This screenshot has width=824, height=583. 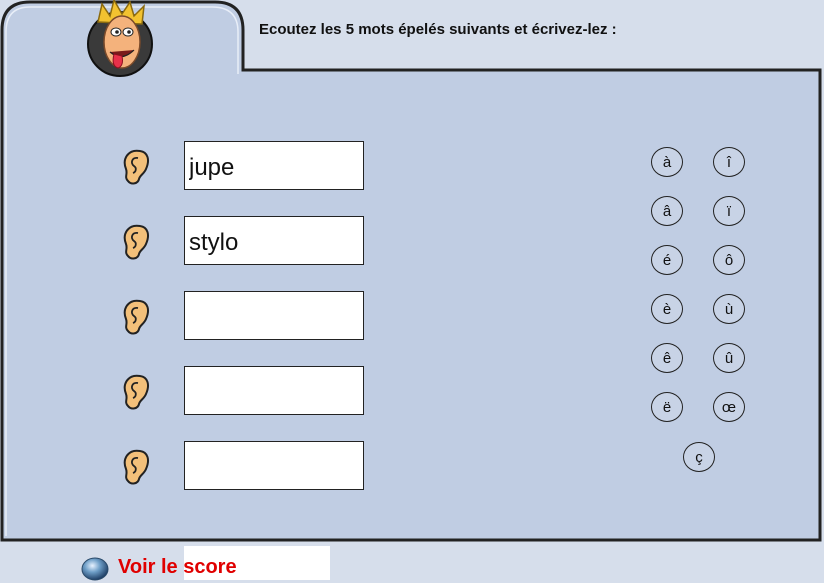 What do you see at coordinates (729, 407) in the screenshot?
I see `accent-button: œ` at bounding box center [729, 407].